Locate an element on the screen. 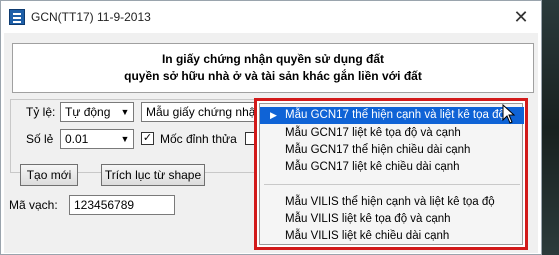  window-title: GCN(TT17) 11-9-2013 is located at coordinates (91, 17).